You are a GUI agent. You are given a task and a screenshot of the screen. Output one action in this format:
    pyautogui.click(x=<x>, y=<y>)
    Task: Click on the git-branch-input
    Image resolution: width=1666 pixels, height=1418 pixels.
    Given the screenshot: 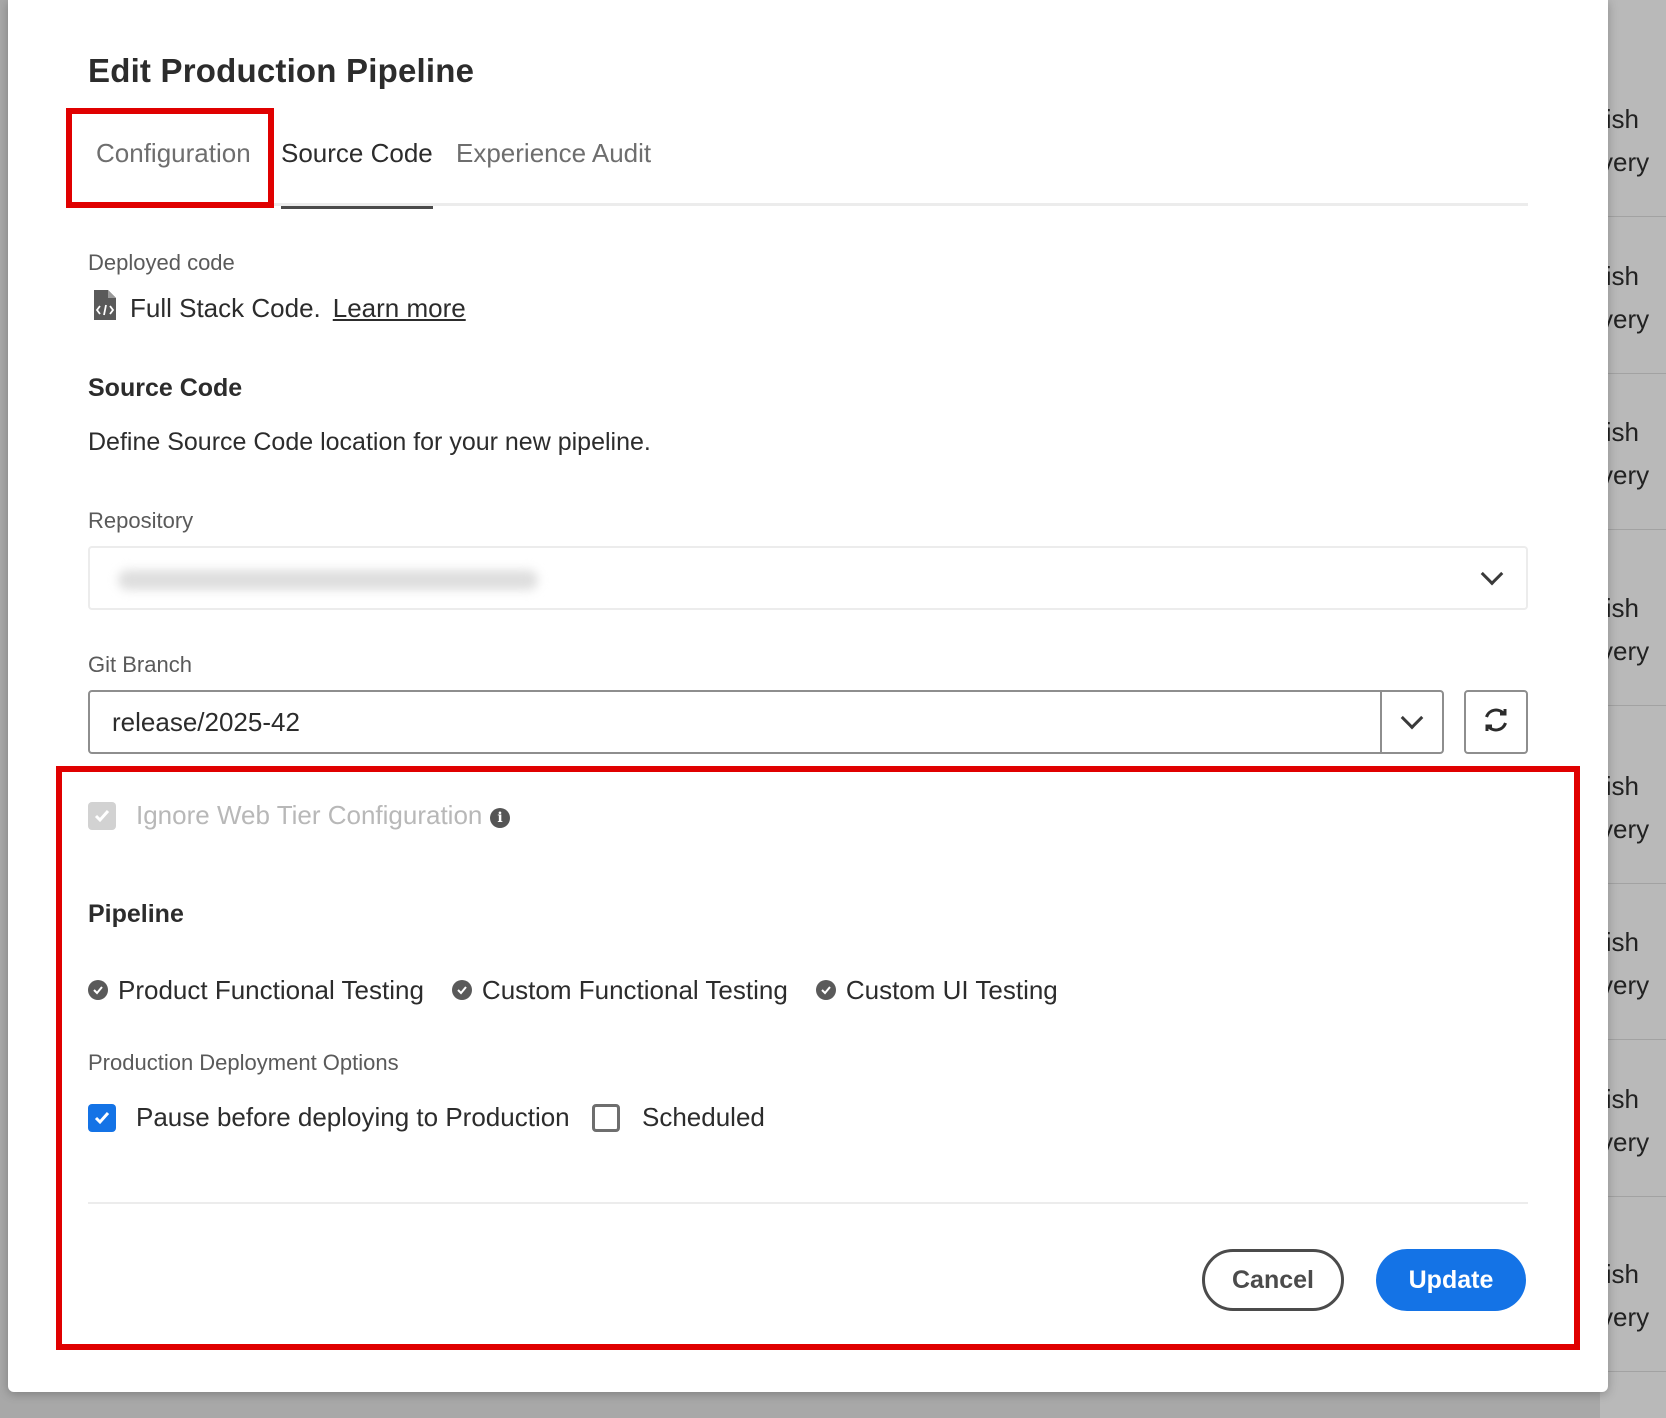 What is the action you would take?
    pyautogui.click(x=736, y=722)
    